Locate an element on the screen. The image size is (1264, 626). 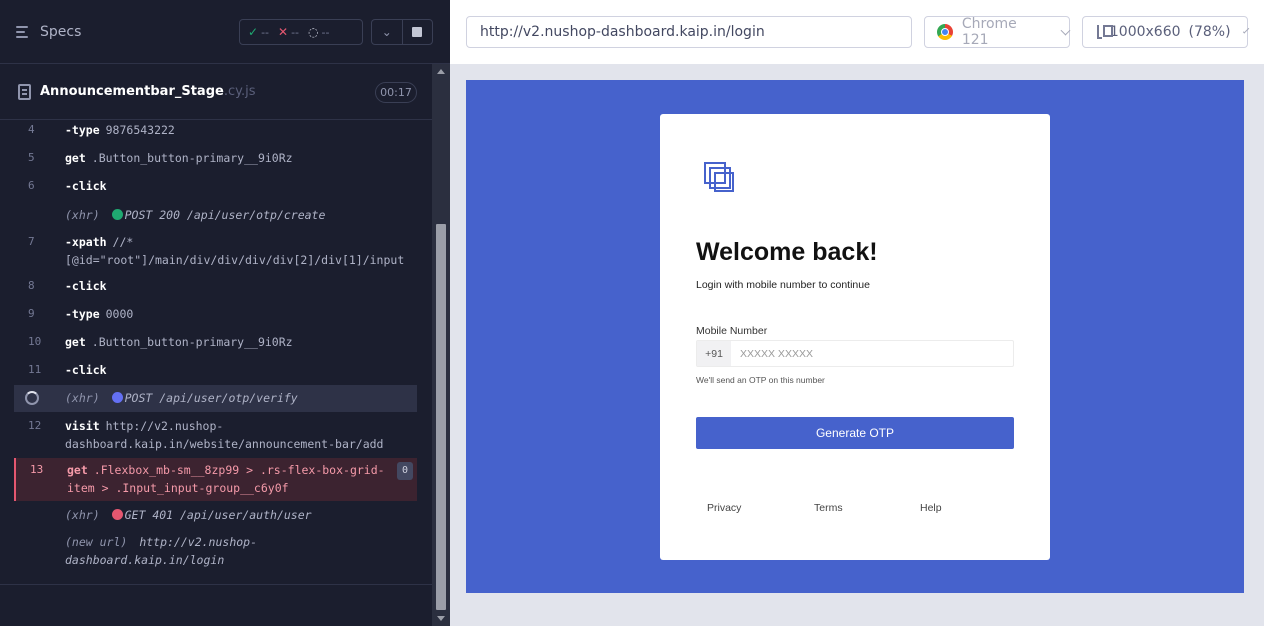
spec-file-name: Announcementbar_Stage.cy.js is located at coordinates (147, 91).